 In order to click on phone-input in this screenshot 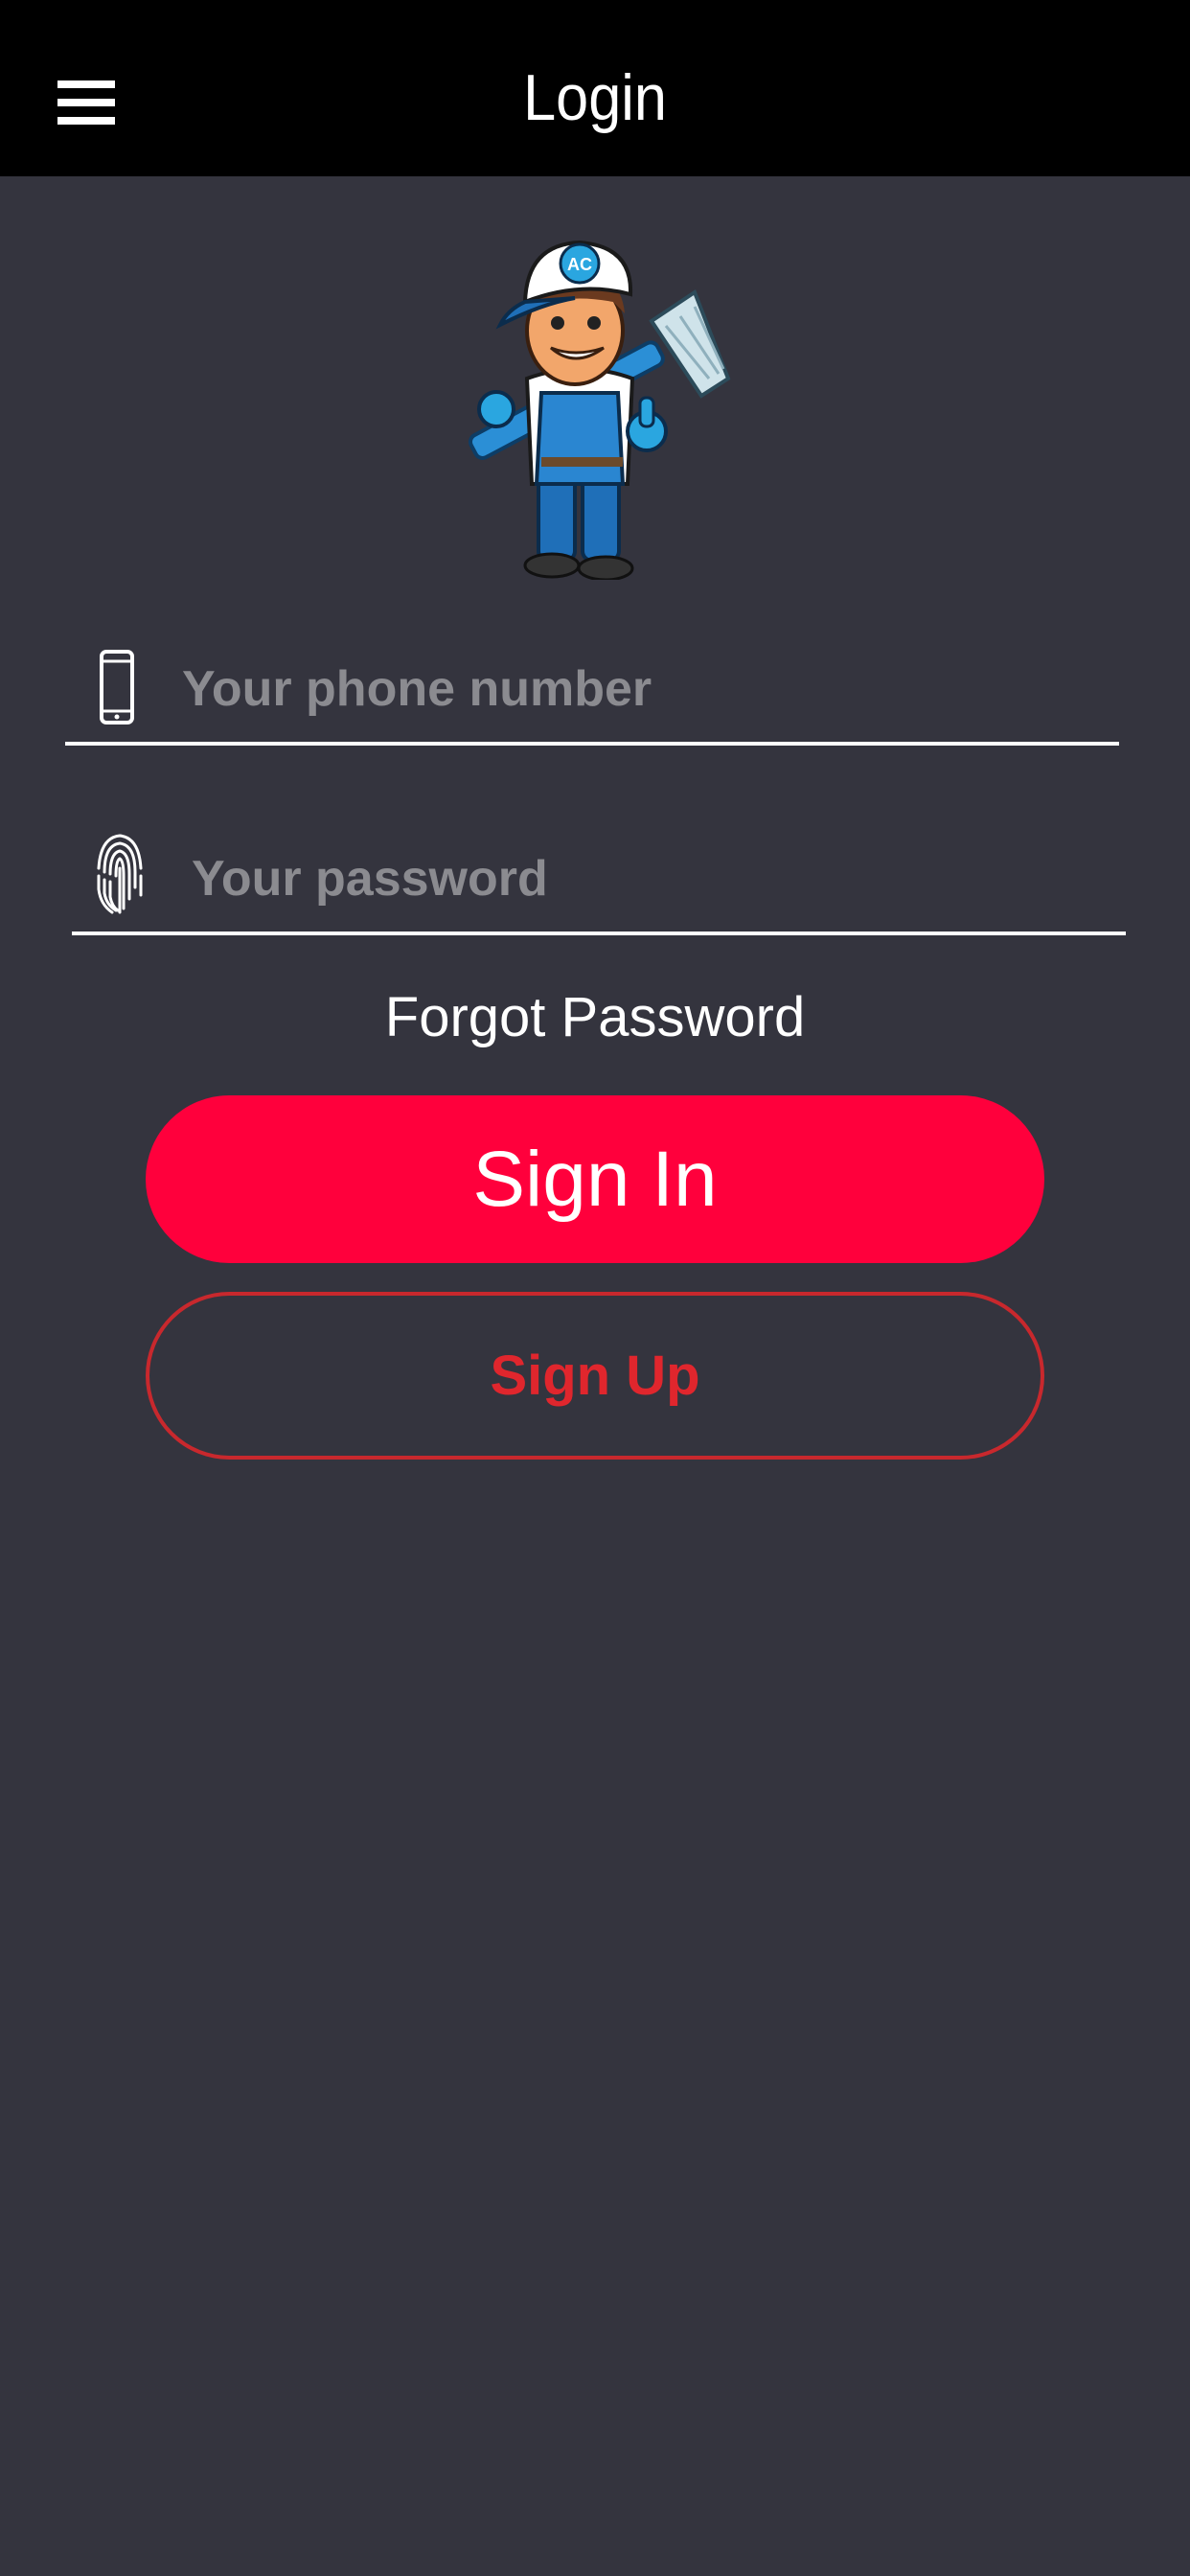, I will do `click(613, 689)`.